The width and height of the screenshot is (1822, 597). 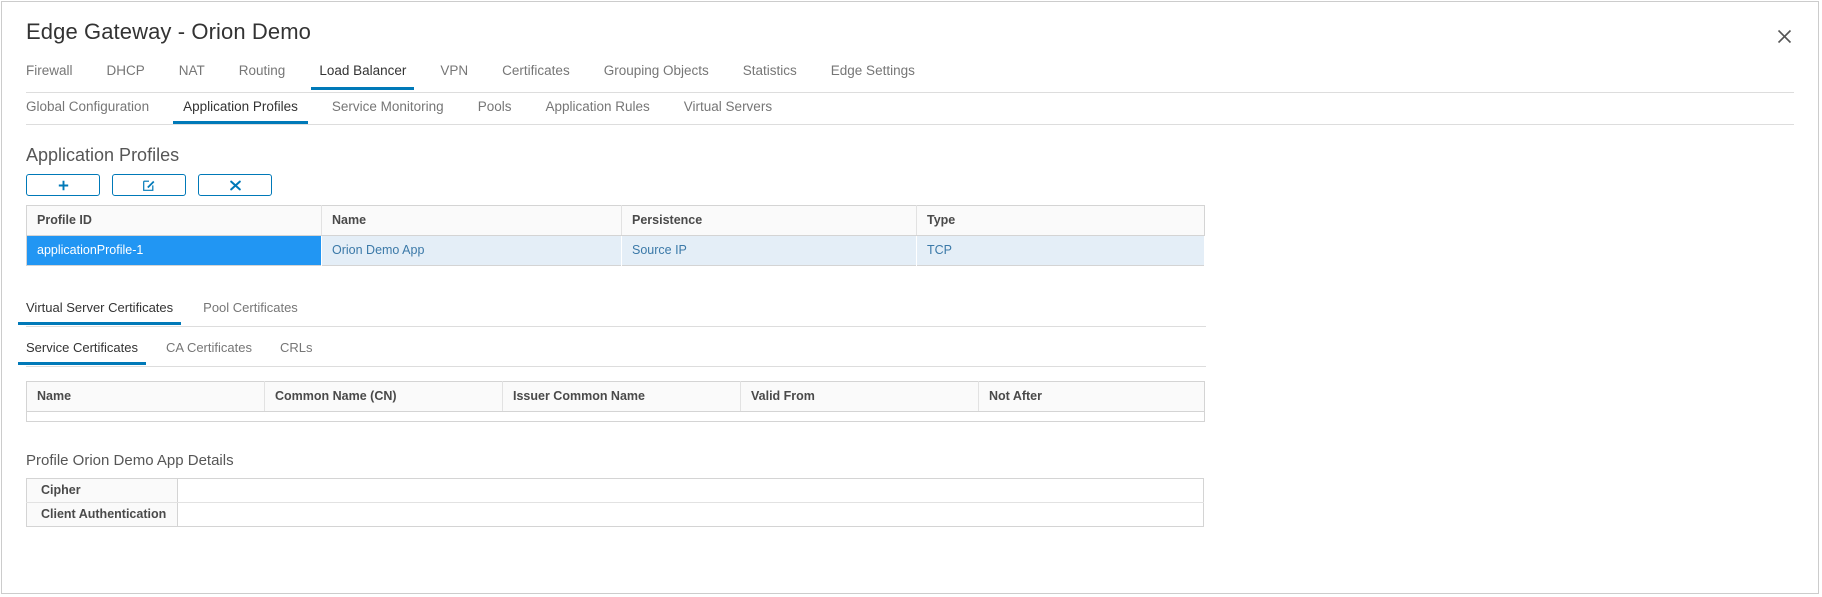 What do you see at coordinates (192, 74) in the screenshot?
I see `tab-nat: NAT` at bounding box center [192, 74].